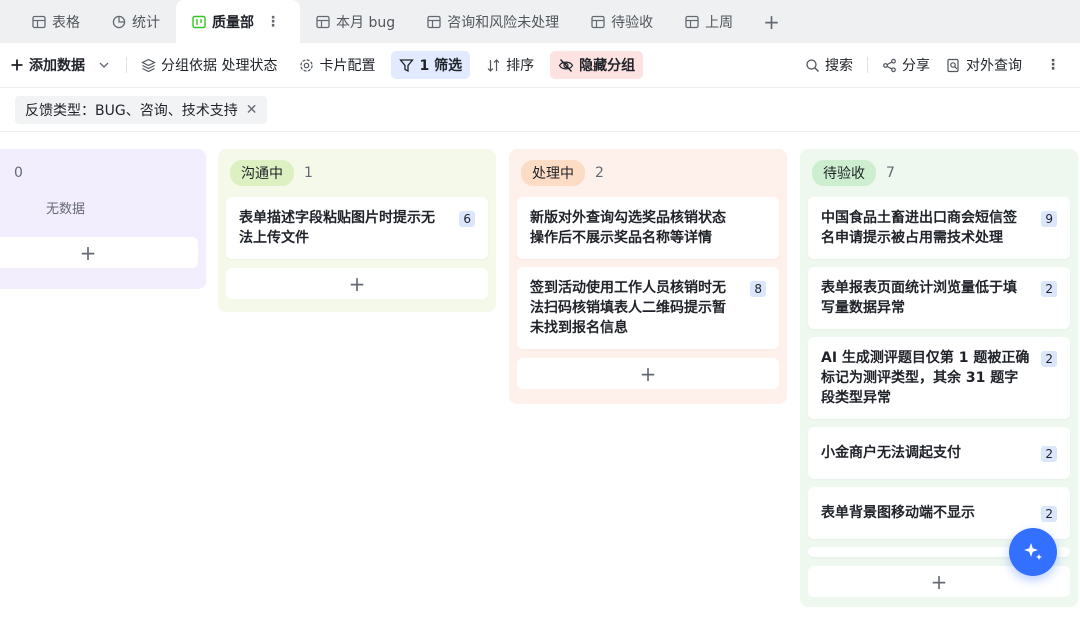 This screenshot has height=623, width=1080. Describe the element at coordinates (262, 173) in the screenshot. I see `column-status-pill: 沟通中` at that location.